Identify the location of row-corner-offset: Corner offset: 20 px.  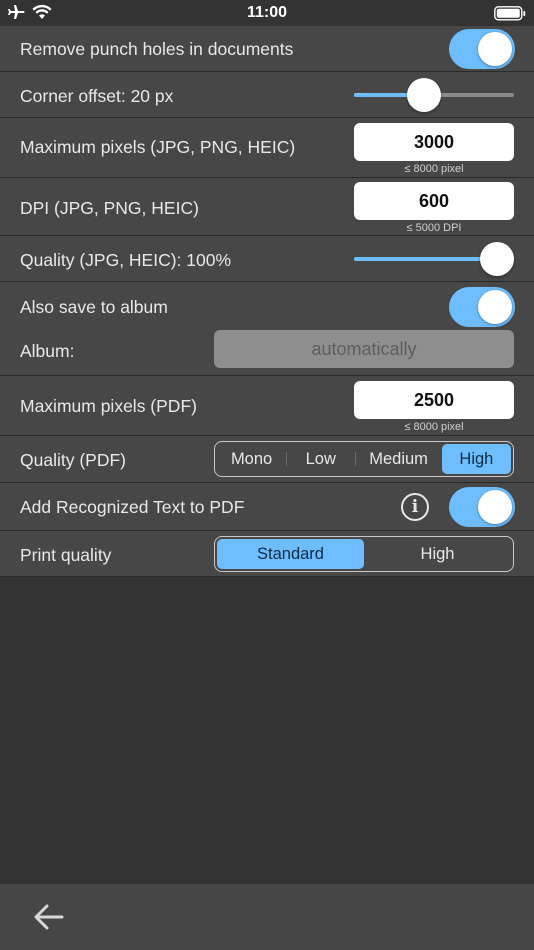
(267, 95).